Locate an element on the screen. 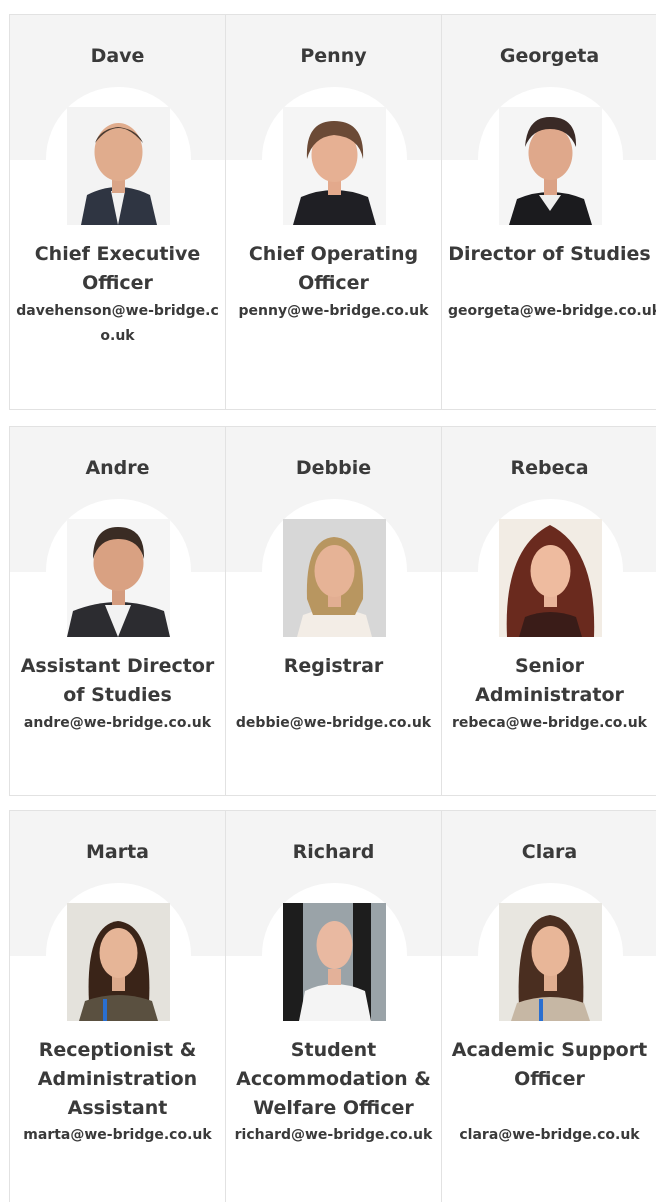 The width and height of the screenshot is (656, 1202). member-email: debbie@we-bridge.co.uk is located at coordinates (333, 723).